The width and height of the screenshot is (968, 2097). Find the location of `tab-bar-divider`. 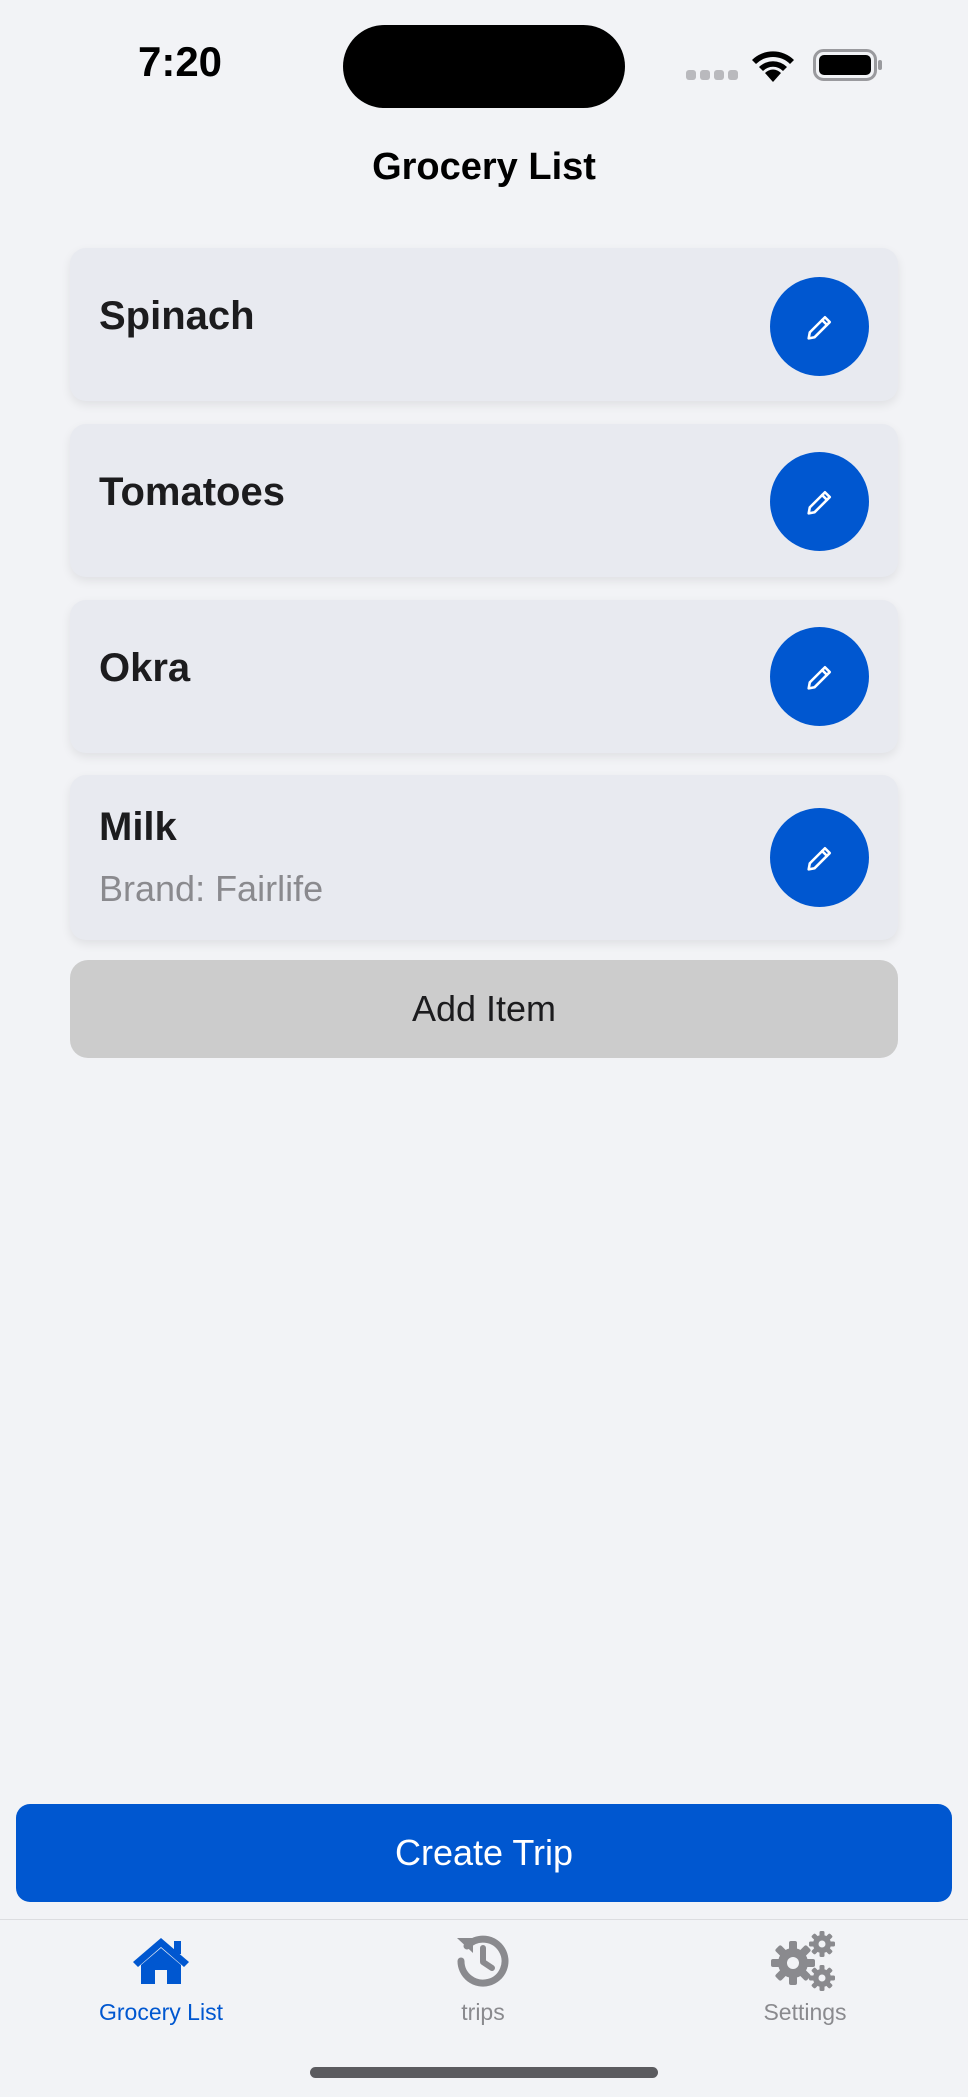

tab-bar-divider is located at coordinates (484, 1919).